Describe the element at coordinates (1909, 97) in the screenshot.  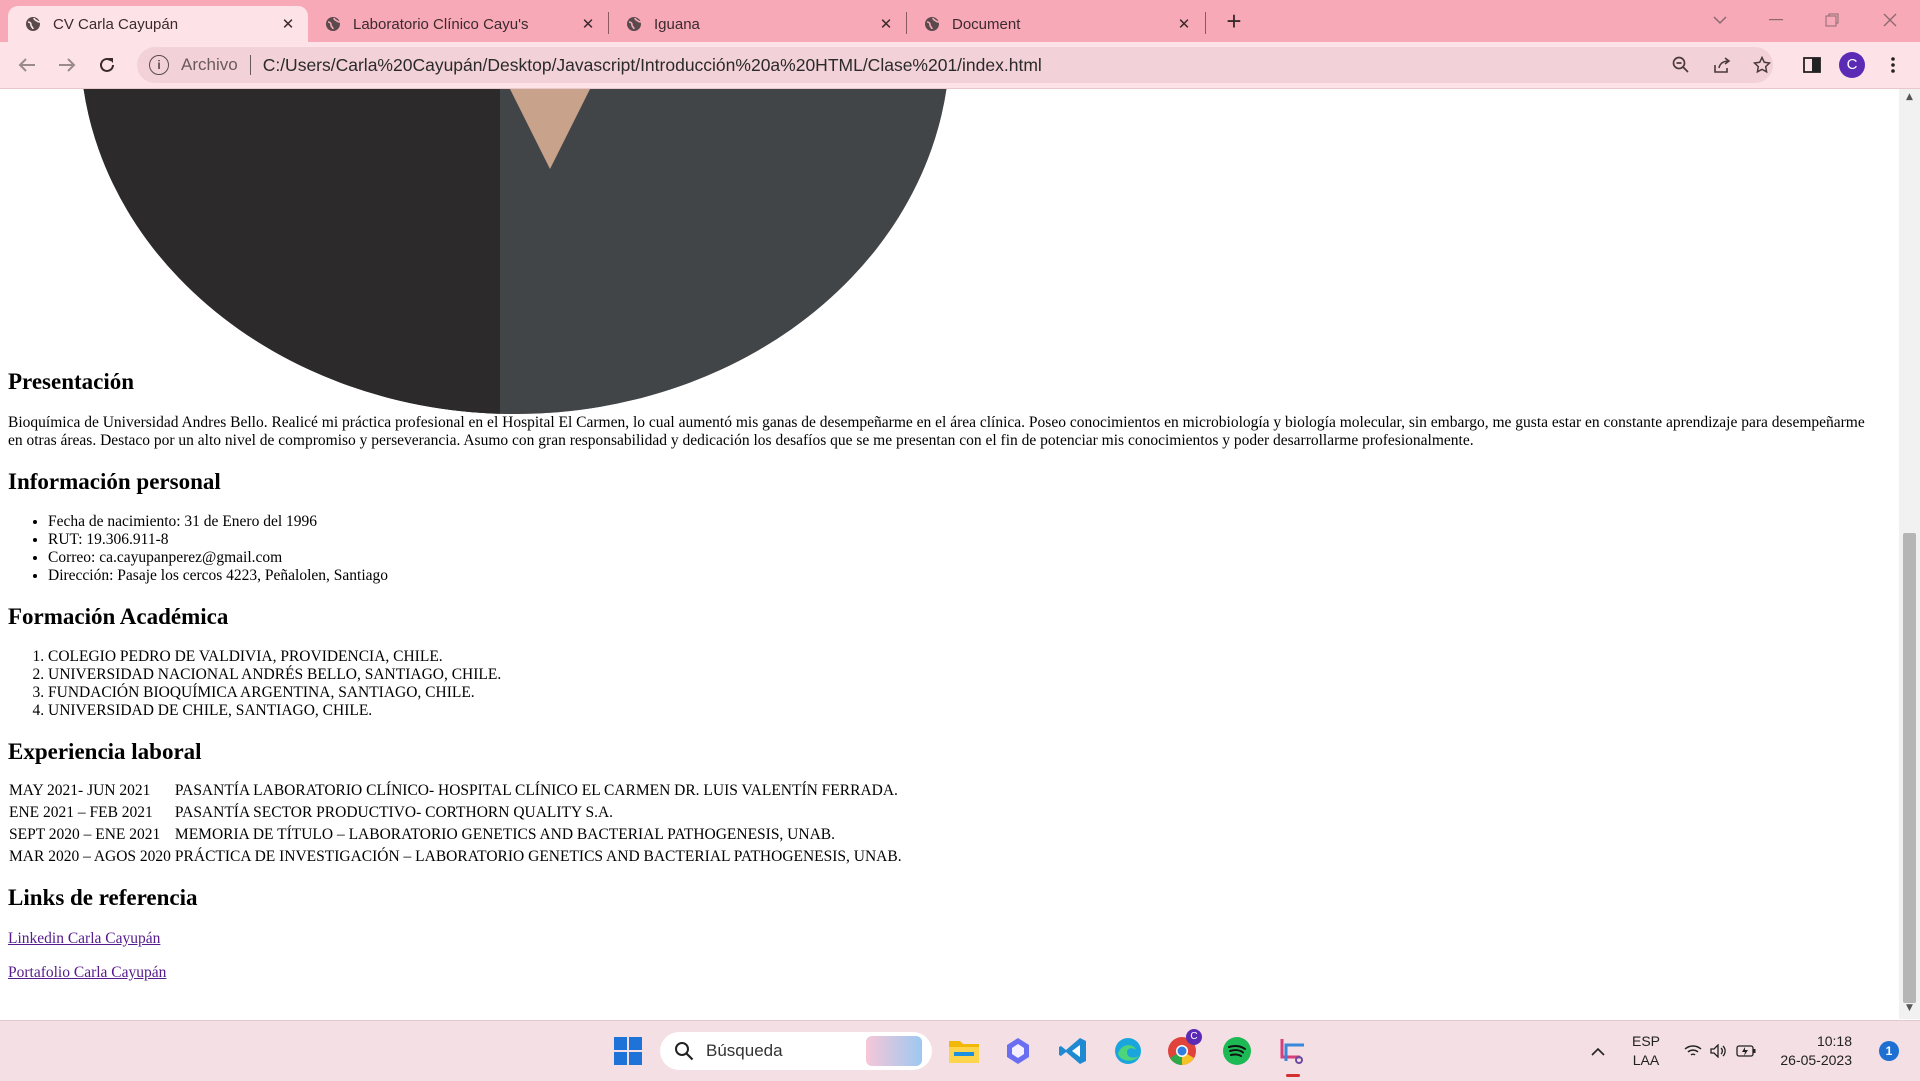
I see `scroll-up-arrow: ▲` at that location.